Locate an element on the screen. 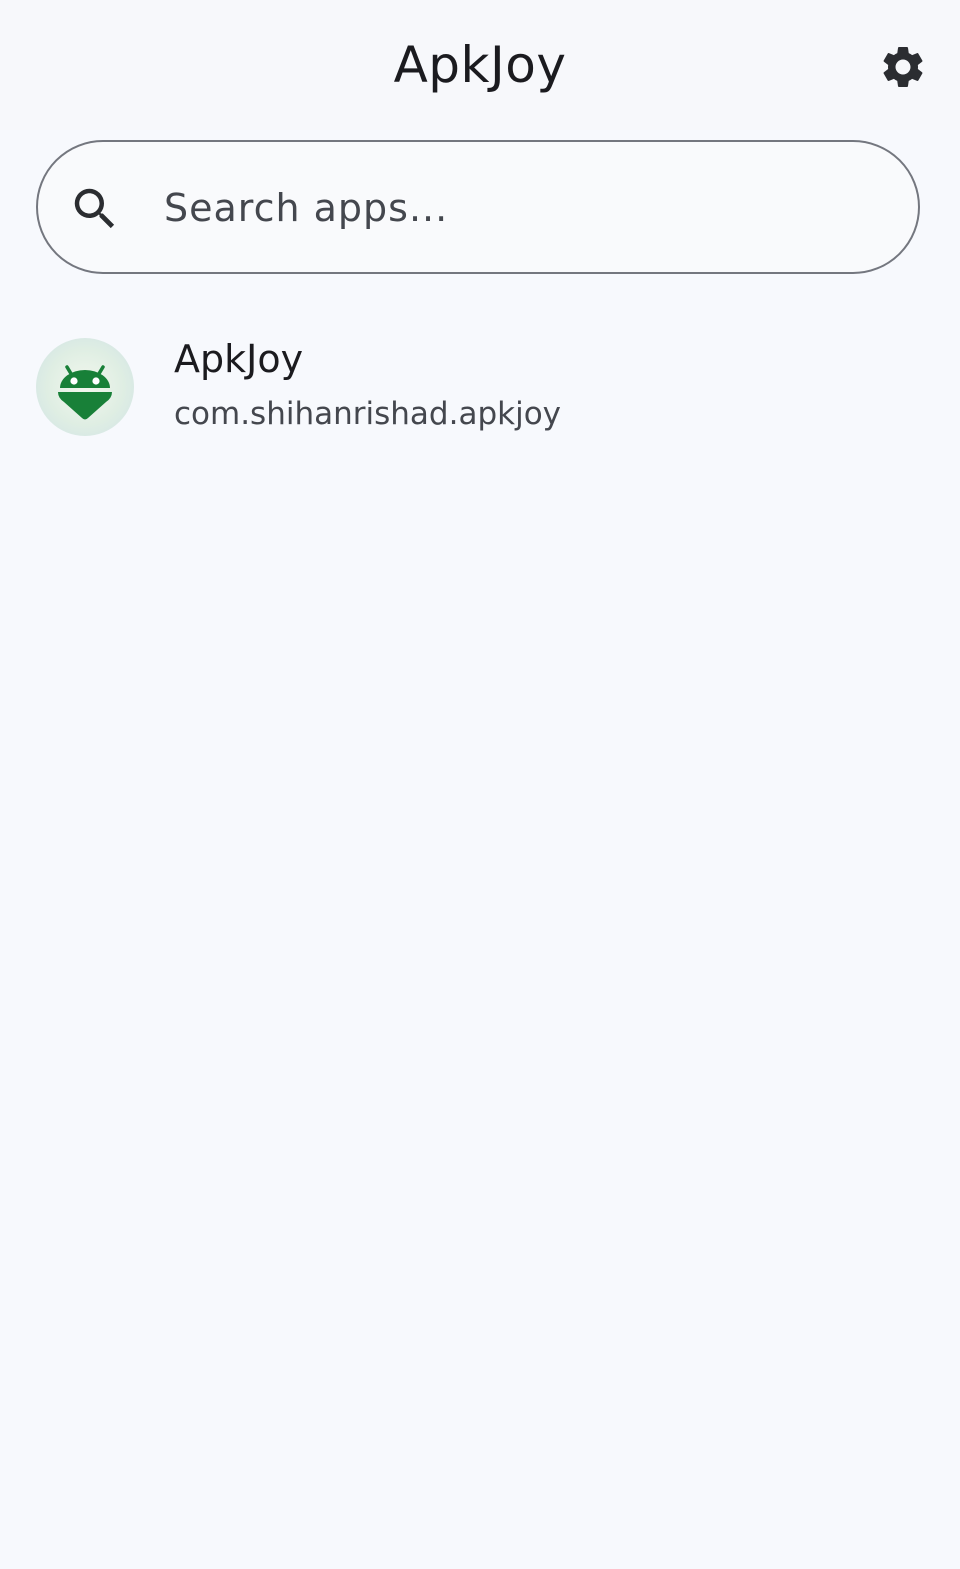  search-bar is located at coordinates (478, 207).